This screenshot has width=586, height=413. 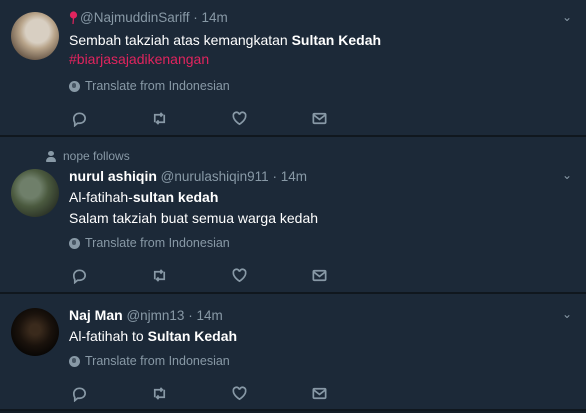 What do you see at coordinates (180, 40) in the screenshot?
I see `tweet-text-plain: Sembah takziah atas kemangkatan` at bounding box center [180, 40].